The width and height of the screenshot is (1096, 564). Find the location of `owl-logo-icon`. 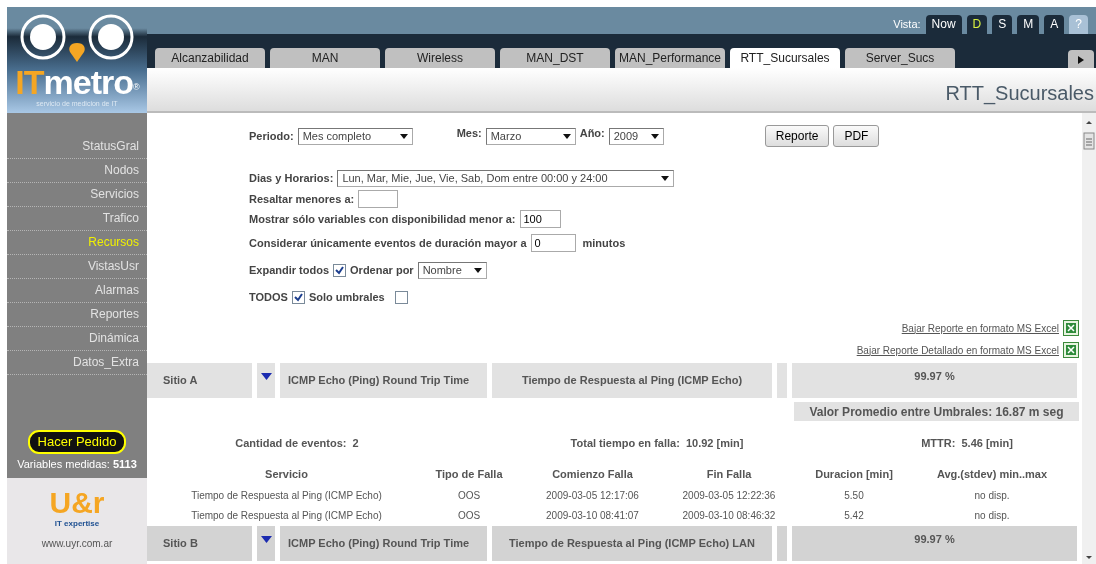

owl-logo-icon is located at coordinates (77, 38).